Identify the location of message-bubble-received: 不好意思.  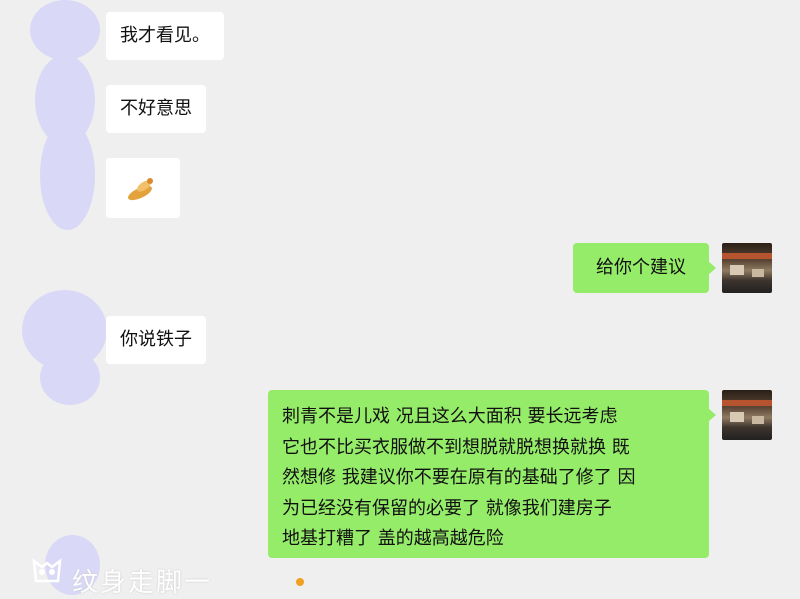
(156, 109).